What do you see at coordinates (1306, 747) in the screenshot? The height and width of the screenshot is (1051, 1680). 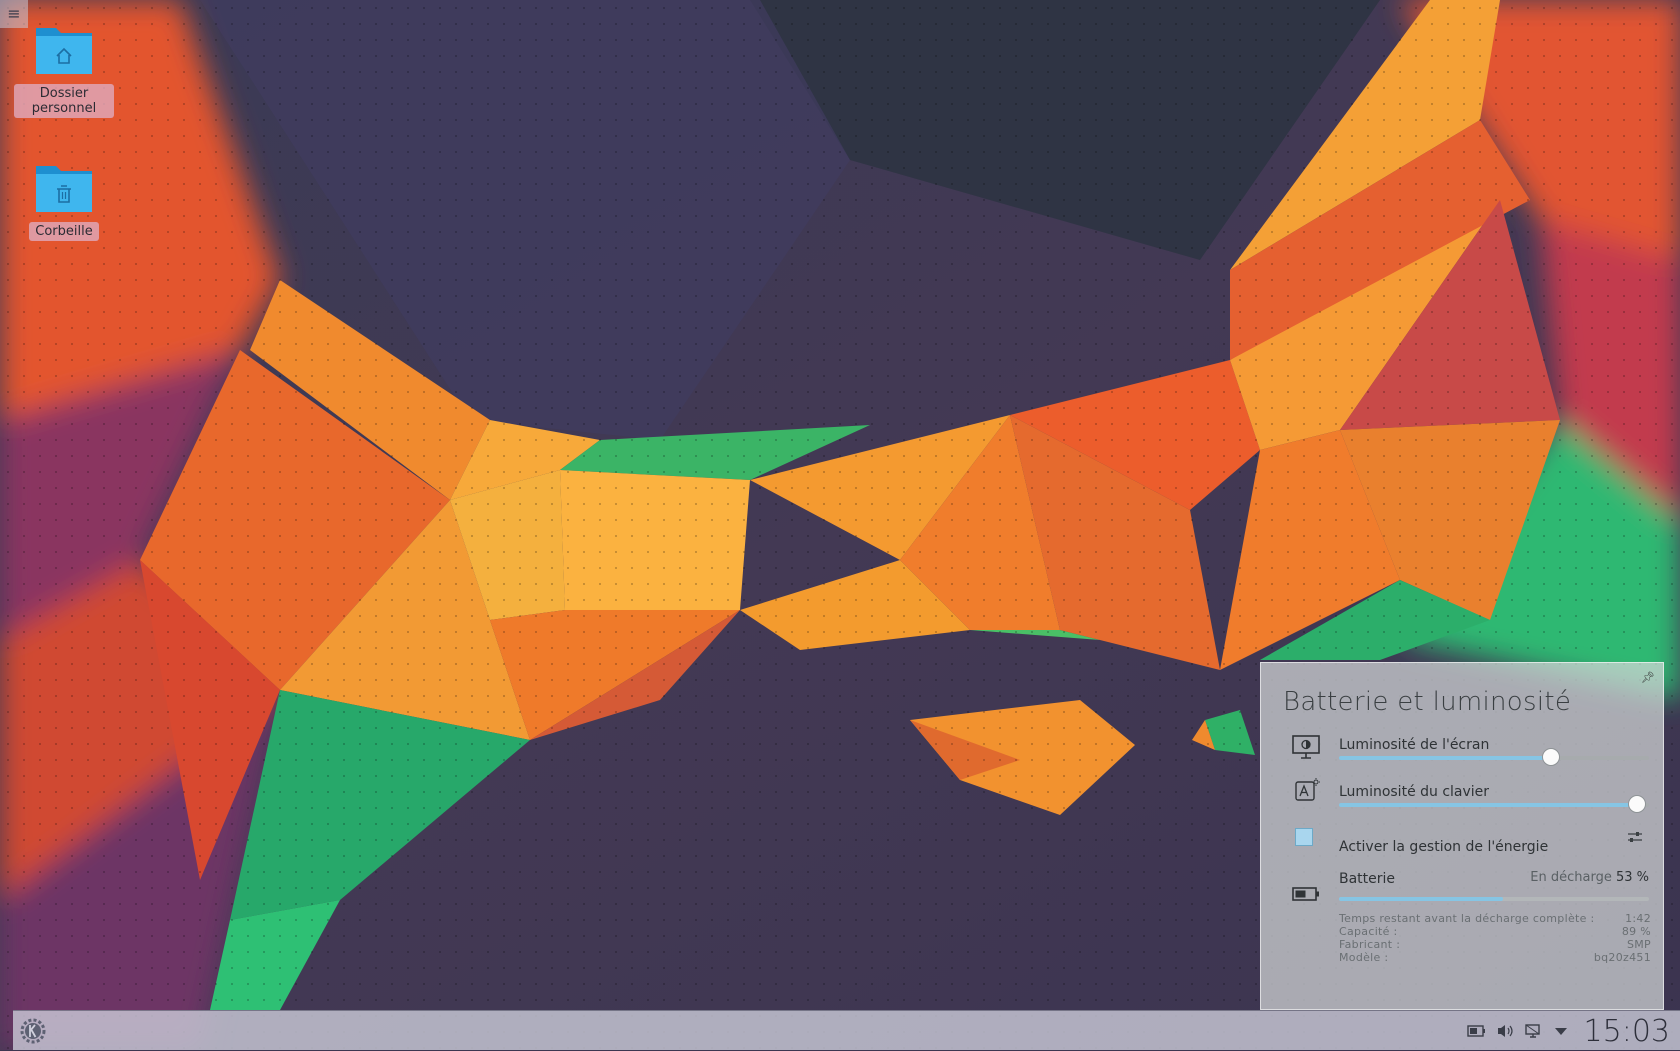 I see `monitor-brightness-icon` at bounding box center [1306, 747].